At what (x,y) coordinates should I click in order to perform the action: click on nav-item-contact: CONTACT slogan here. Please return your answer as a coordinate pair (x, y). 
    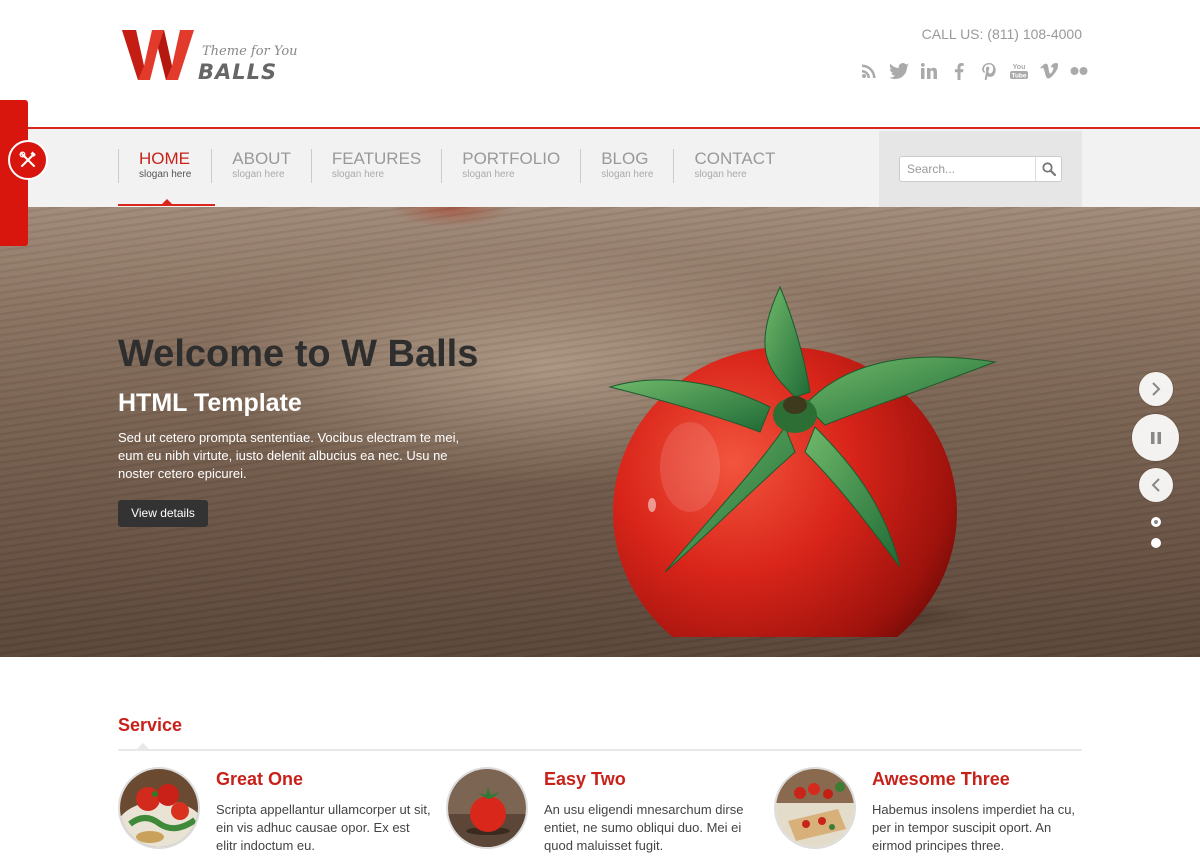
    Looking at the image, I should click on (734, 166).